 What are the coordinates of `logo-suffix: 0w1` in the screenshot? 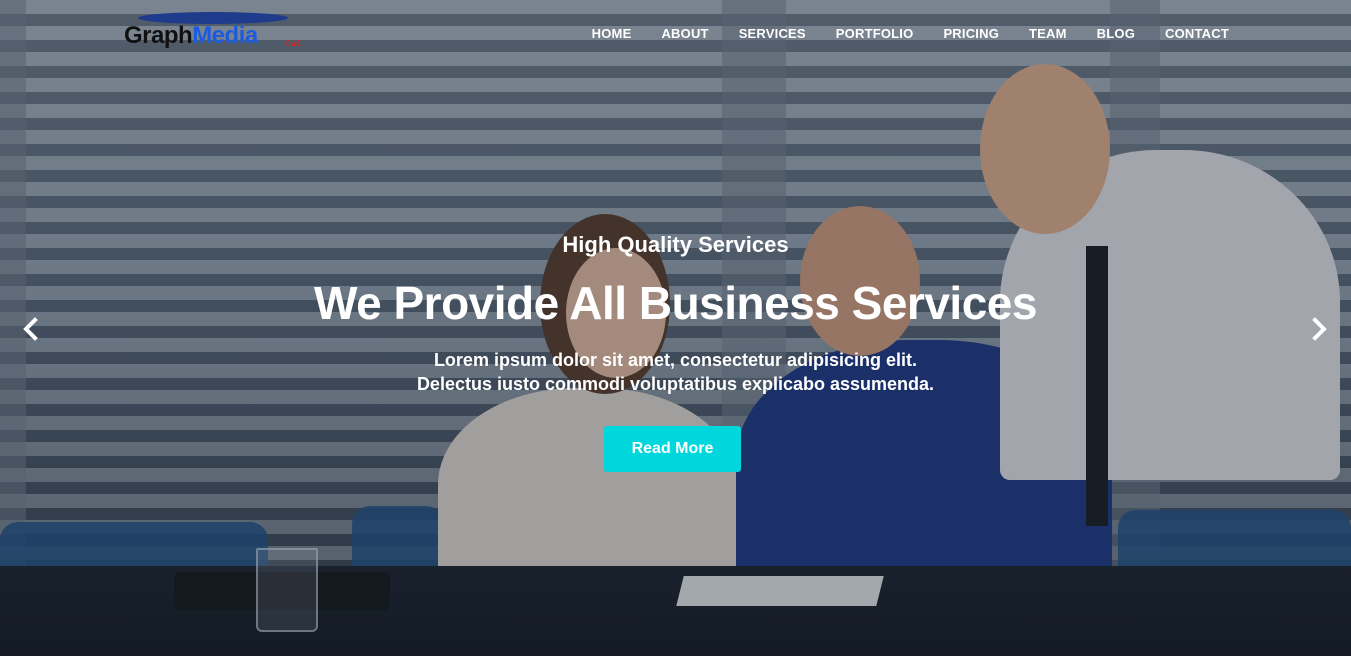 It's located at (294, 43).